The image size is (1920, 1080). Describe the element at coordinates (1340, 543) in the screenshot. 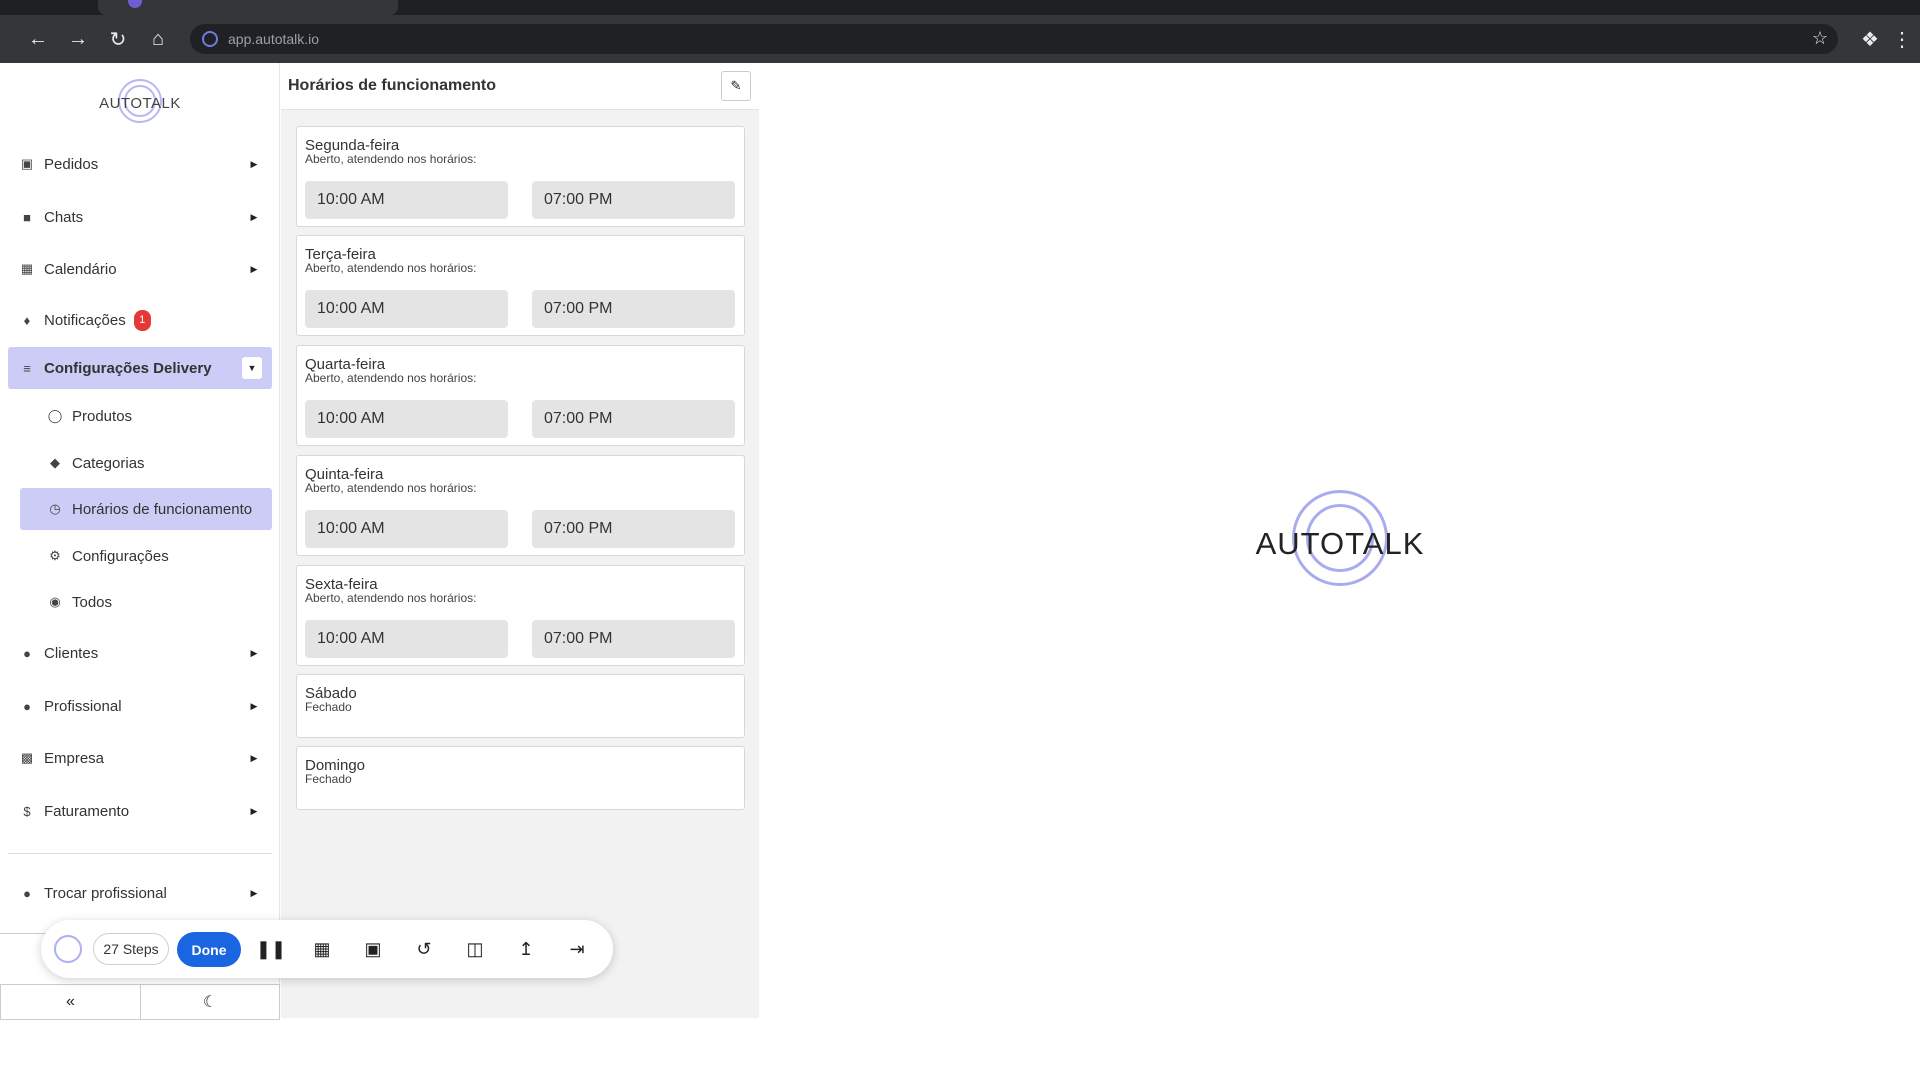

I see `splash-logo-text: AUTOTALK` at that location.